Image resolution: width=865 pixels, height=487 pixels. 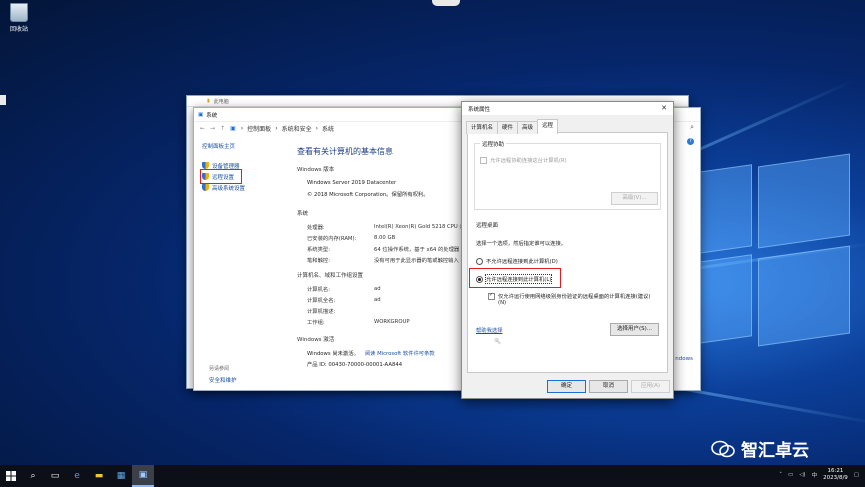 What do you see at coordinates (790, 475) in the screenshot?
I see `network-icon: ▭` at bounding box center [790, 475].